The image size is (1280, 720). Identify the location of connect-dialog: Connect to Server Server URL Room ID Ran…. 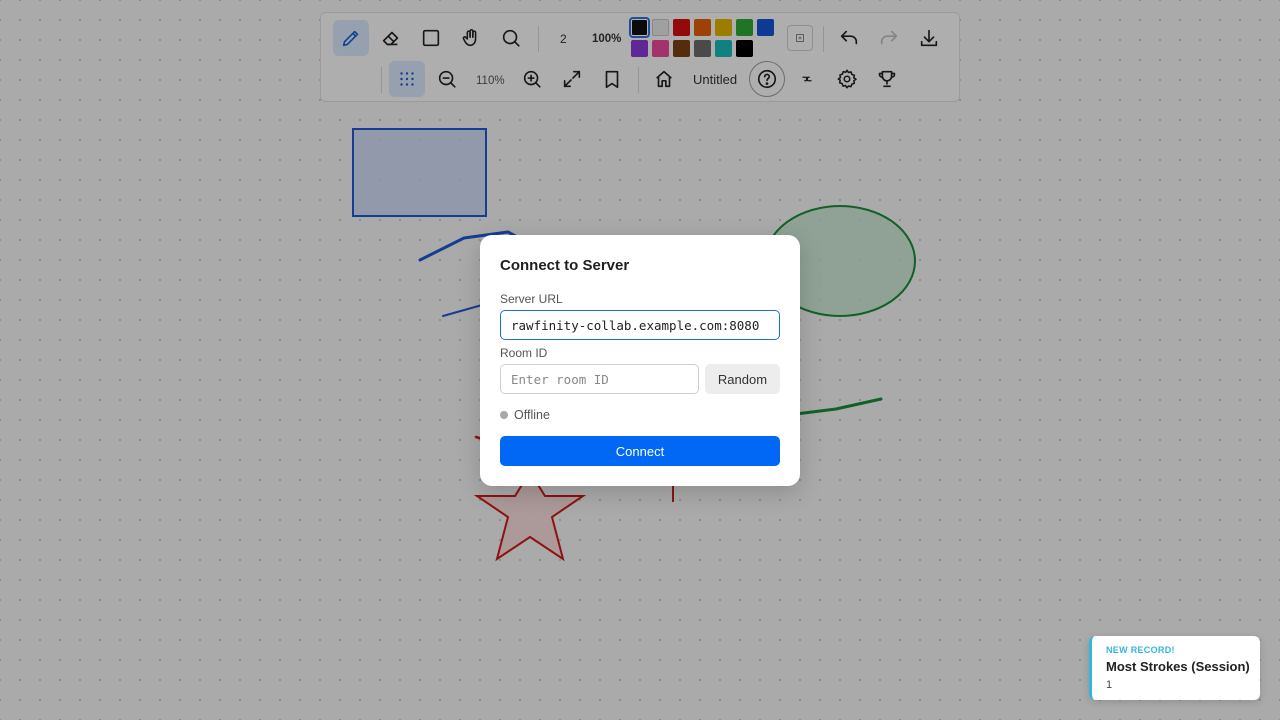
(640, 360).